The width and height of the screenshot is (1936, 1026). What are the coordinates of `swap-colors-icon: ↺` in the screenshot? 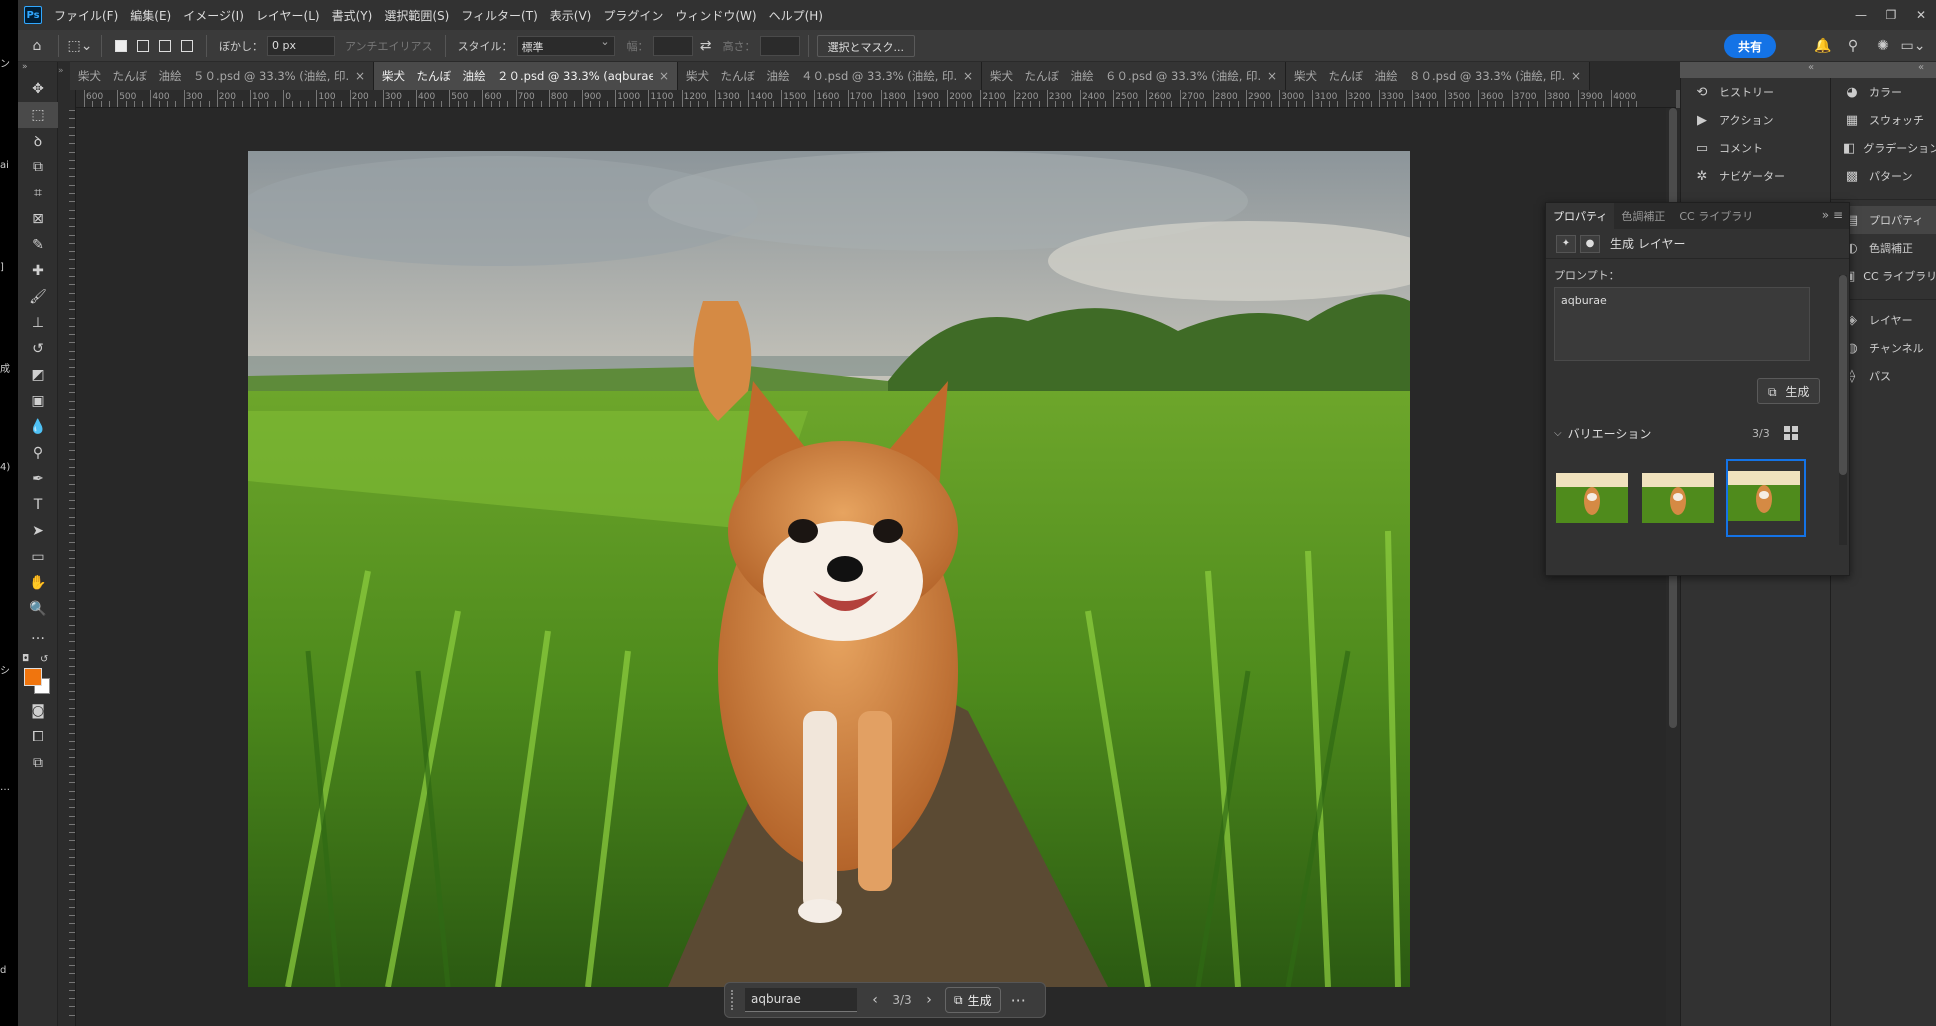 It's located at (44, 659).